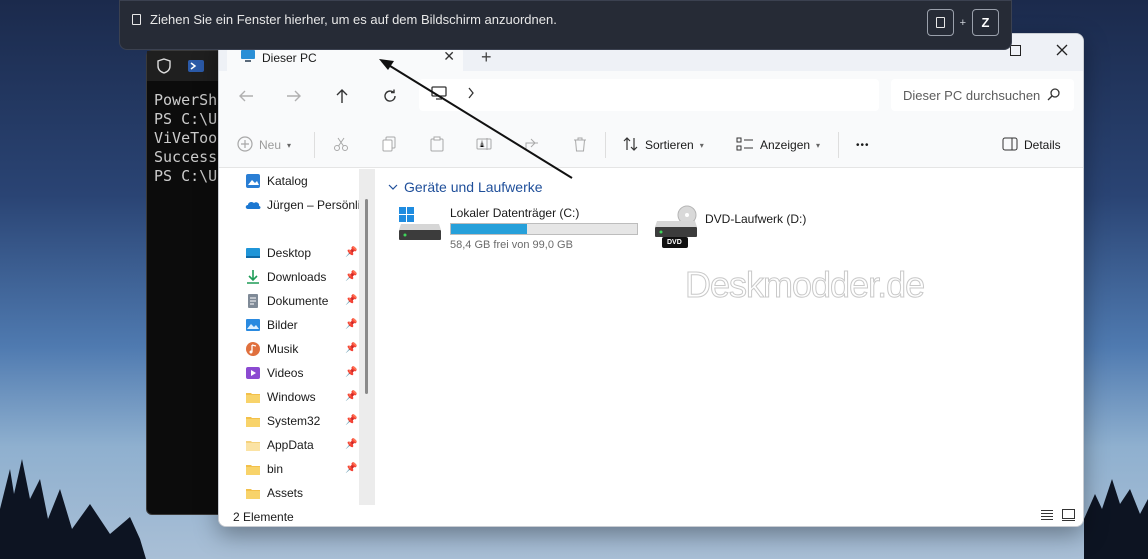 This screenshot has width=1148, height=559. Describe the element at coordinates (287, 181) in the screenshot. I see `sidebar-item-label: Katalog` at that location.